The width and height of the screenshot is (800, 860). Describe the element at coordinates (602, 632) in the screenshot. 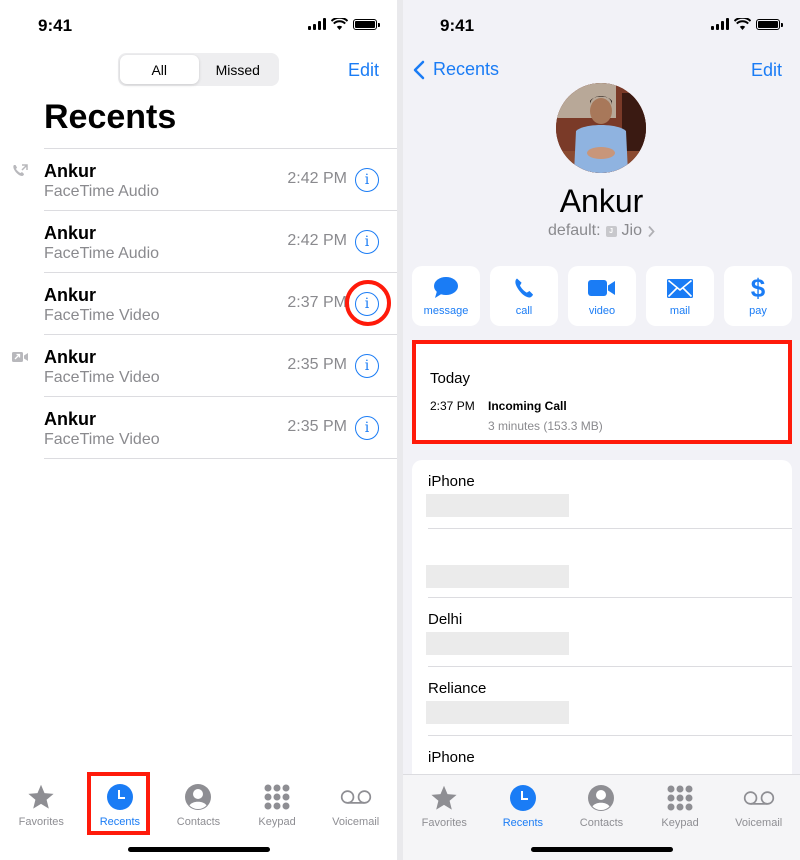

I see `phone-field: Delhi` at that location.